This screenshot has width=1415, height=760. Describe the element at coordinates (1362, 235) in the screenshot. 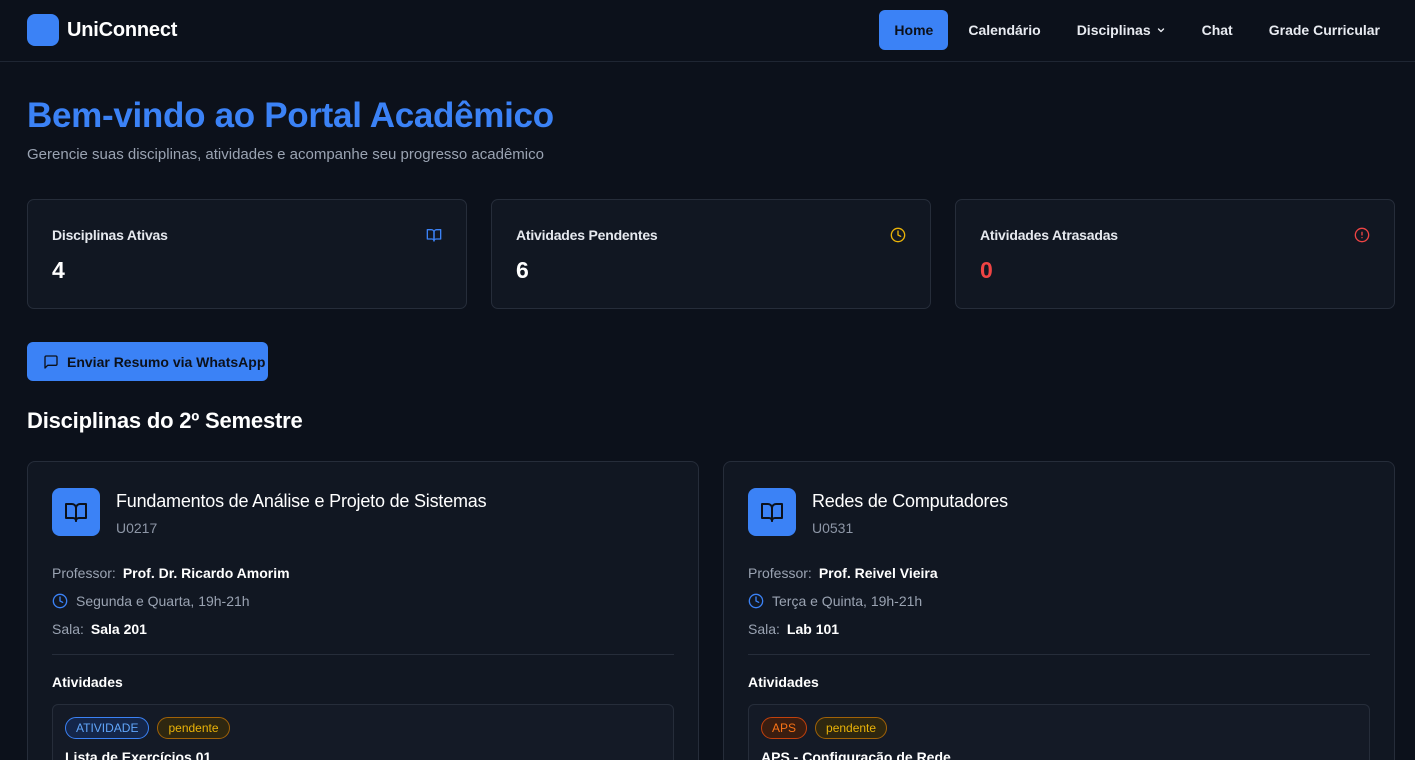

I see `alert-circle-icon` at that location.